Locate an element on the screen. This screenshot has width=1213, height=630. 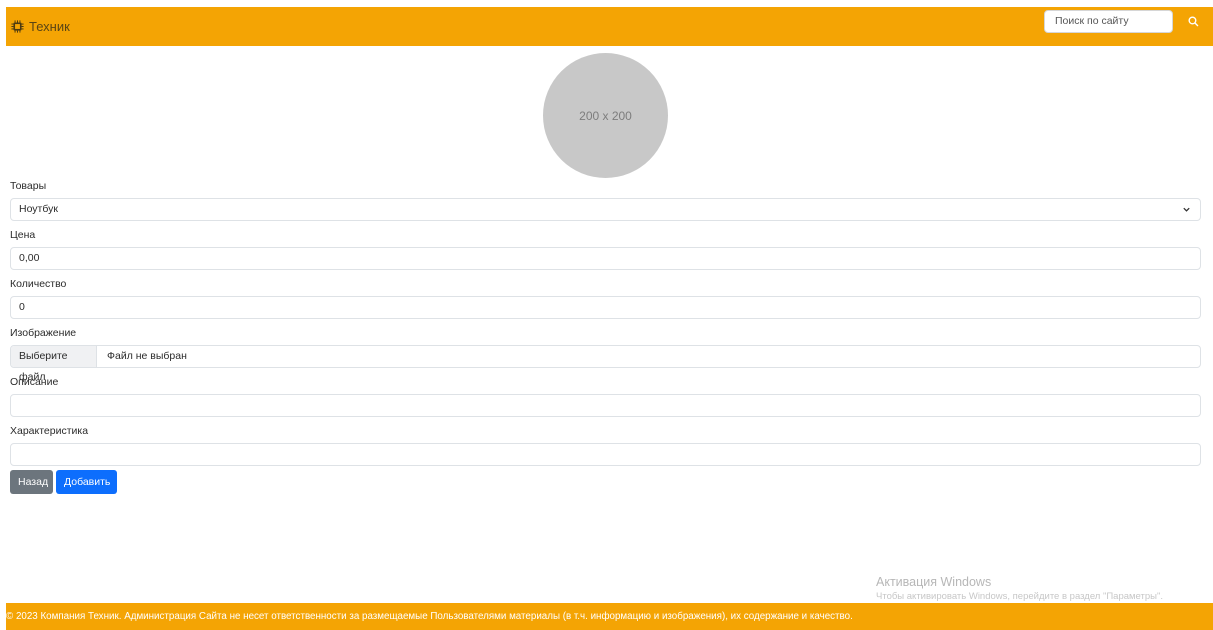
description-input is located at coordinates (605, 405).